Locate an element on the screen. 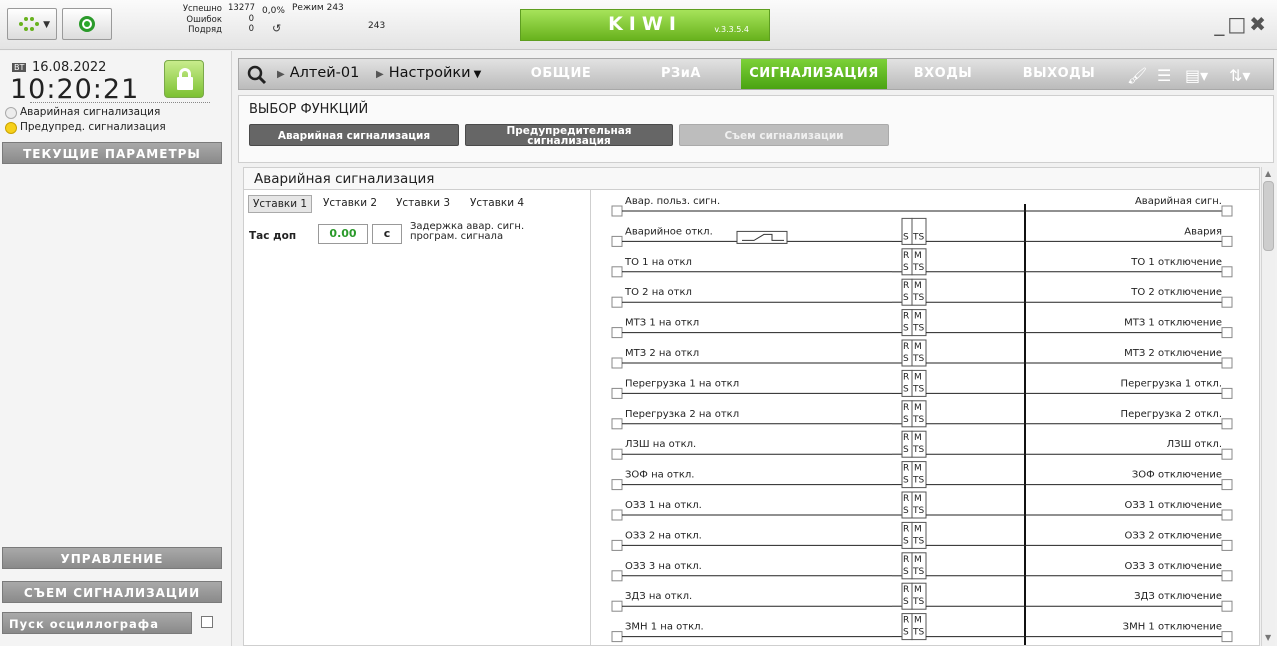  breadcrumb-device: ▶ Алтей-01 is located at coordinates (318, 73).